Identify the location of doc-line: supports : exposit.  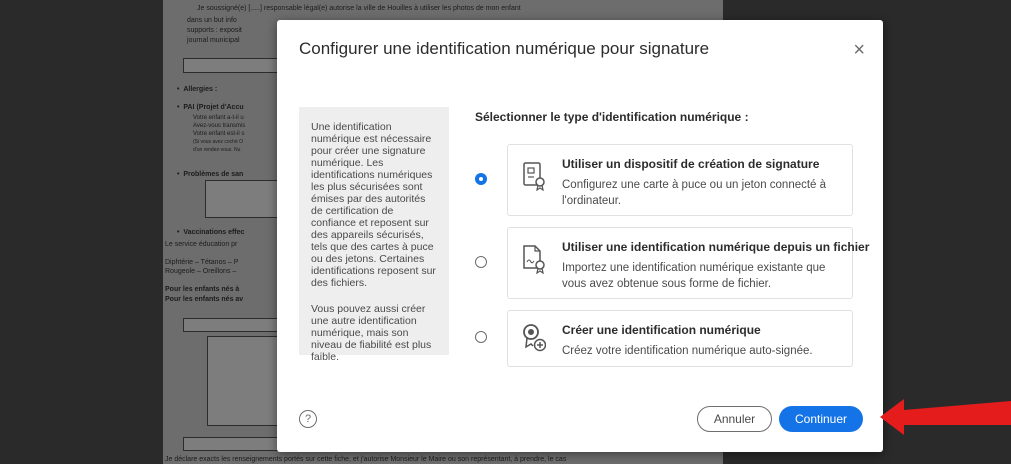
(214, 30).